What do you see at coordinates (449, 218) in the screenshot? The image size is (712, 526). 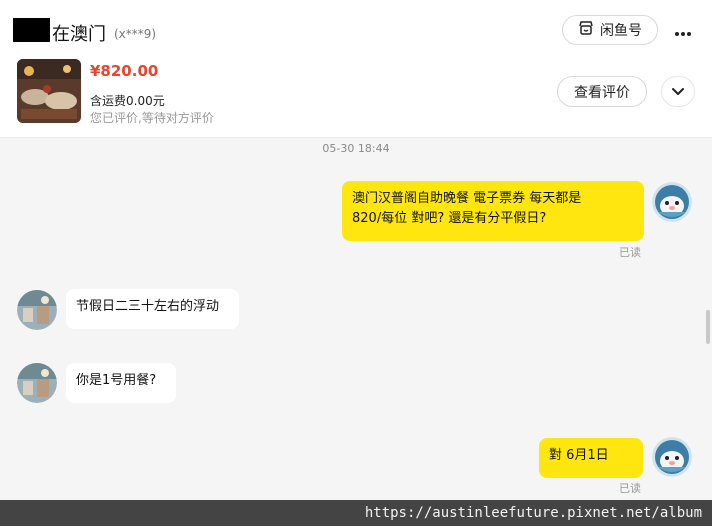 I see `message-line: 820/每位 對吧? 還是有分平假日?` at bounding box center [449, 218].